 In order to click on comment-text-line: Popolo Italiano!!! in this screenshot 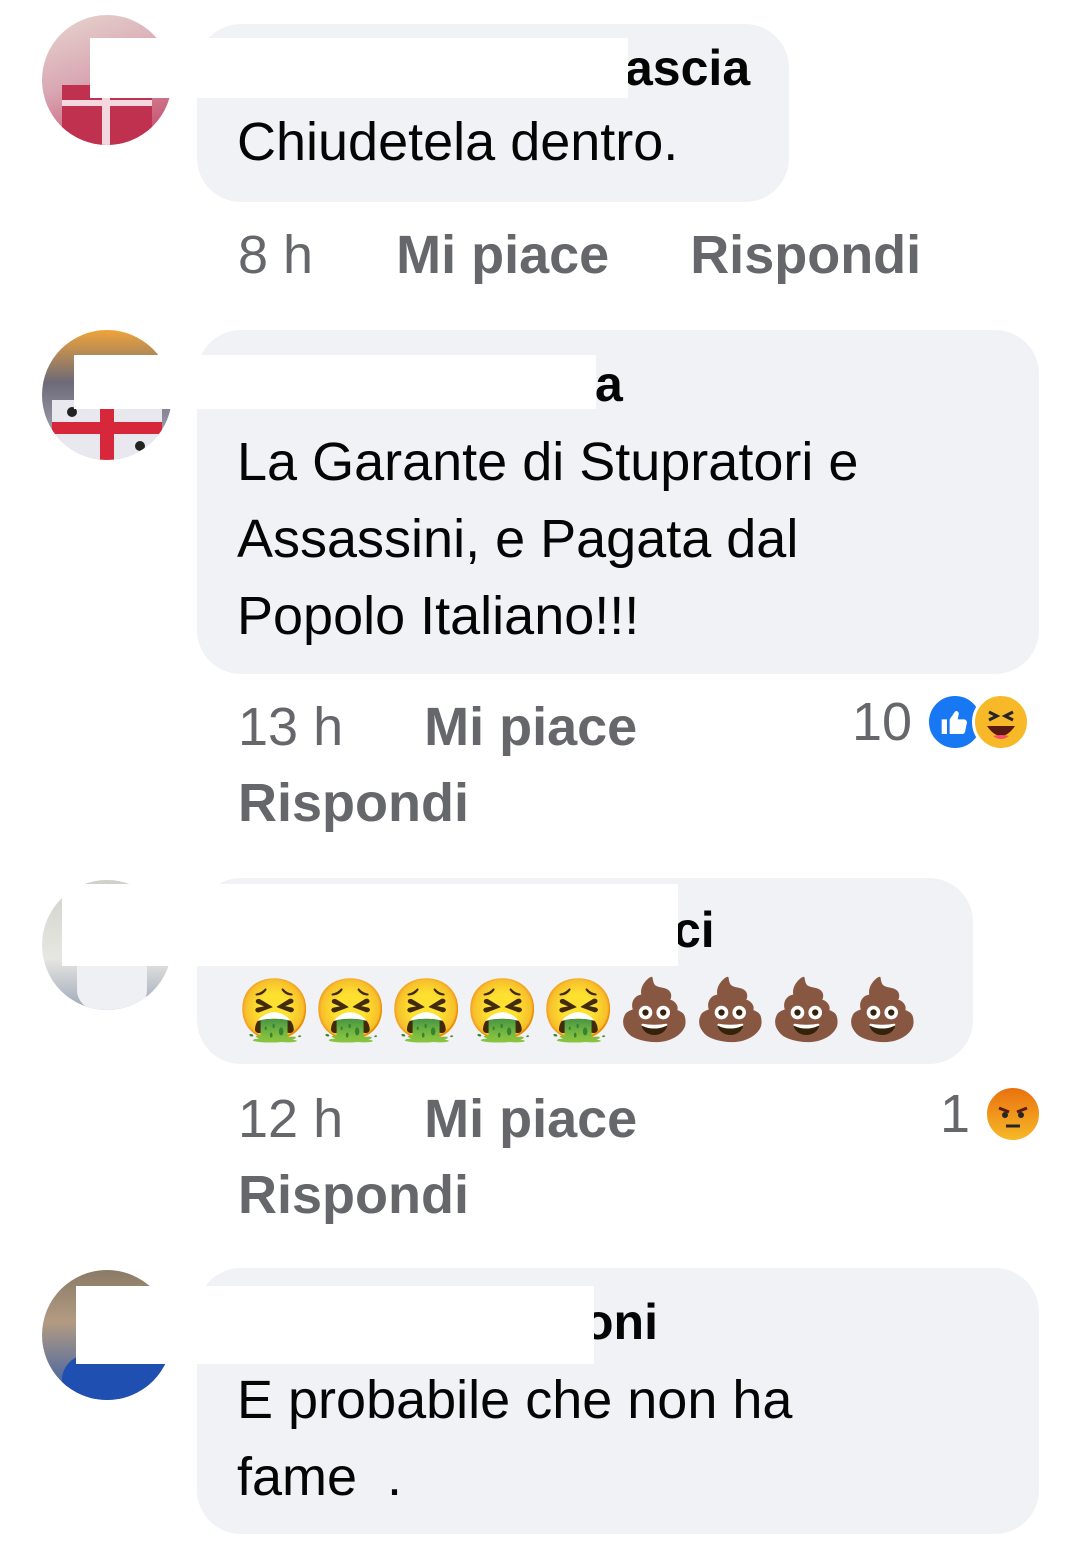, I will do `click(438, 616)`.